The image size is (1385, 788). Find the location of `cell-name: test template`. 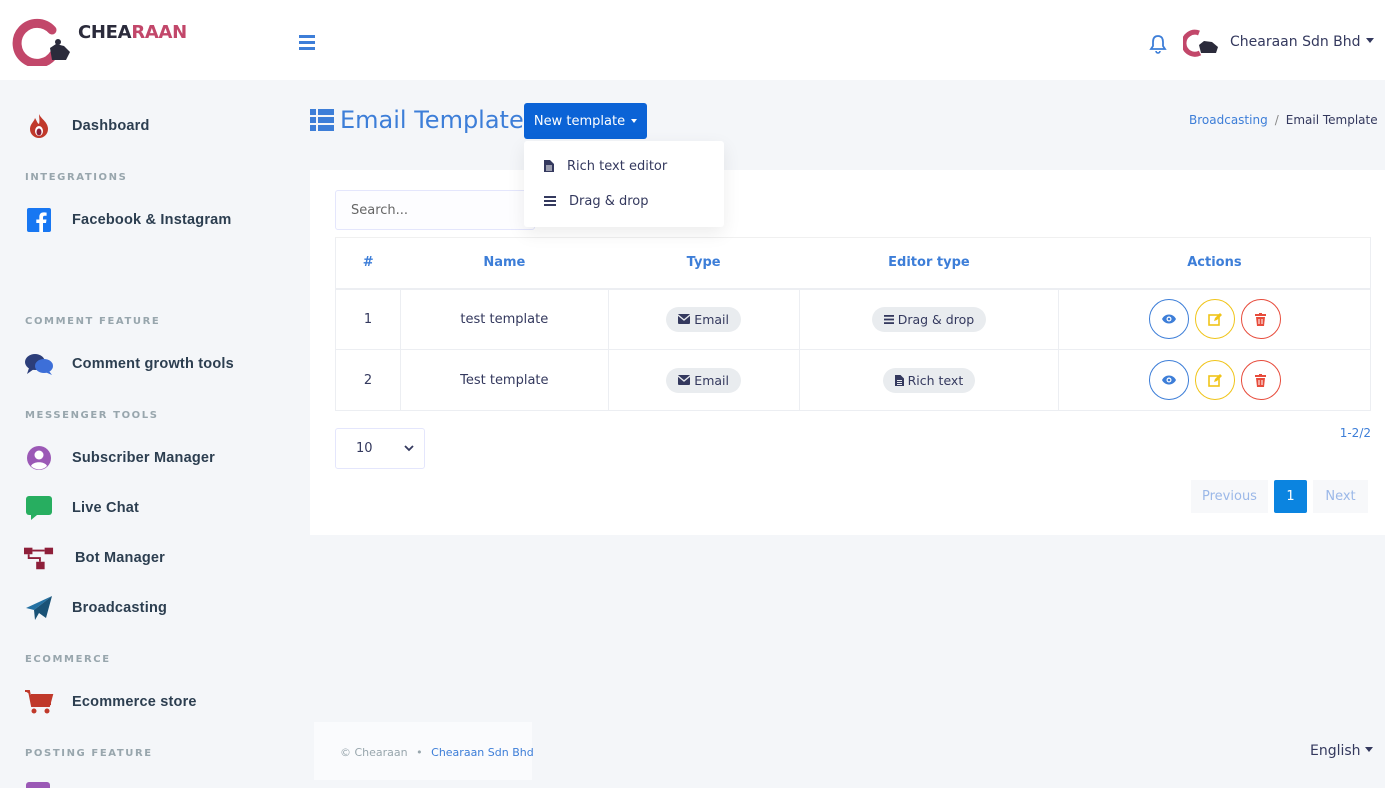

cell-name: test template is located at coordinates (504, 319).